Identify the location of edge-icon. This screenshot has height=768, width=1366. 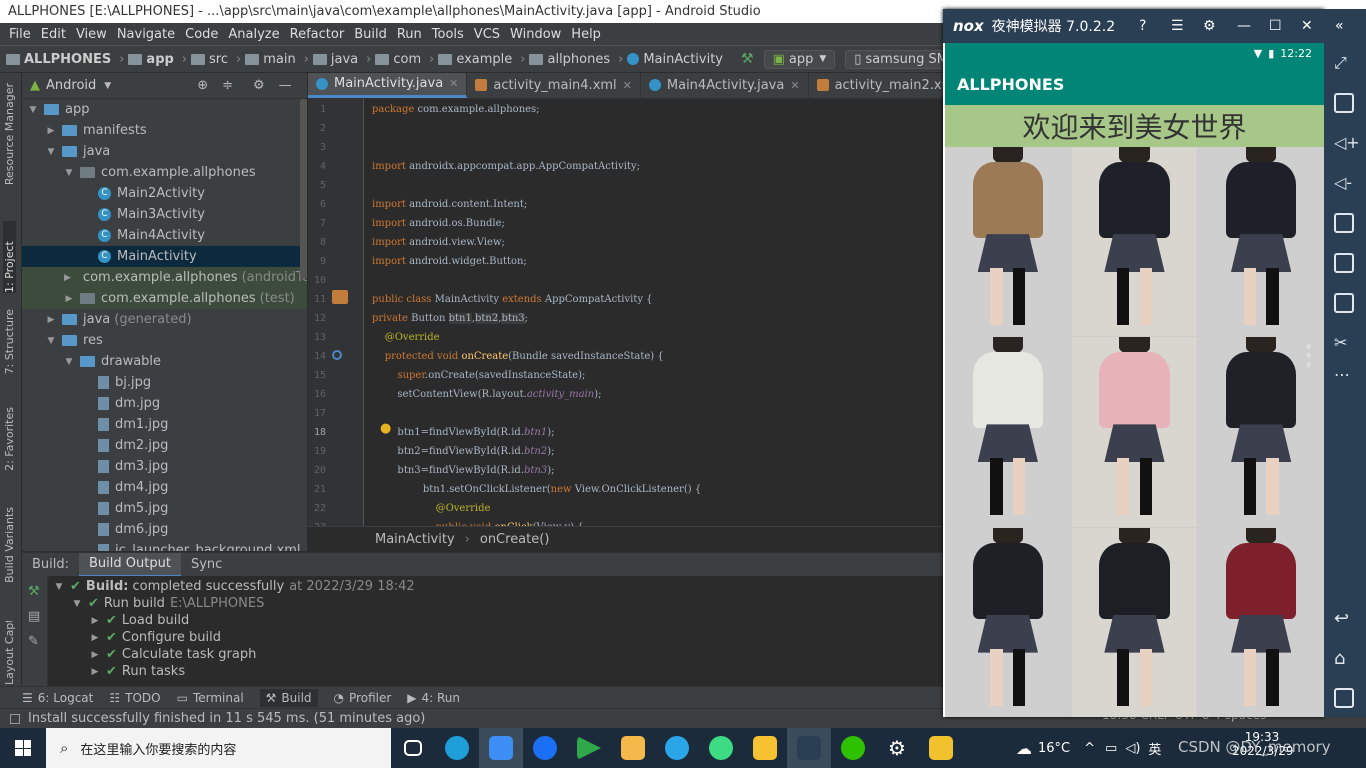
(457, 748).